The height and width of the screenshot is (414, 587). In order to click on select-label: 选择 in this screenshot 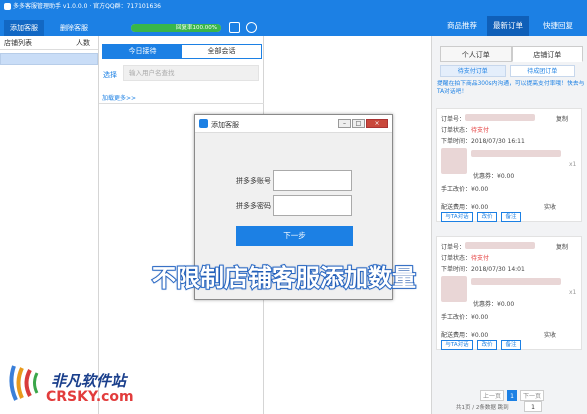, I will do `click(110, 75)`.